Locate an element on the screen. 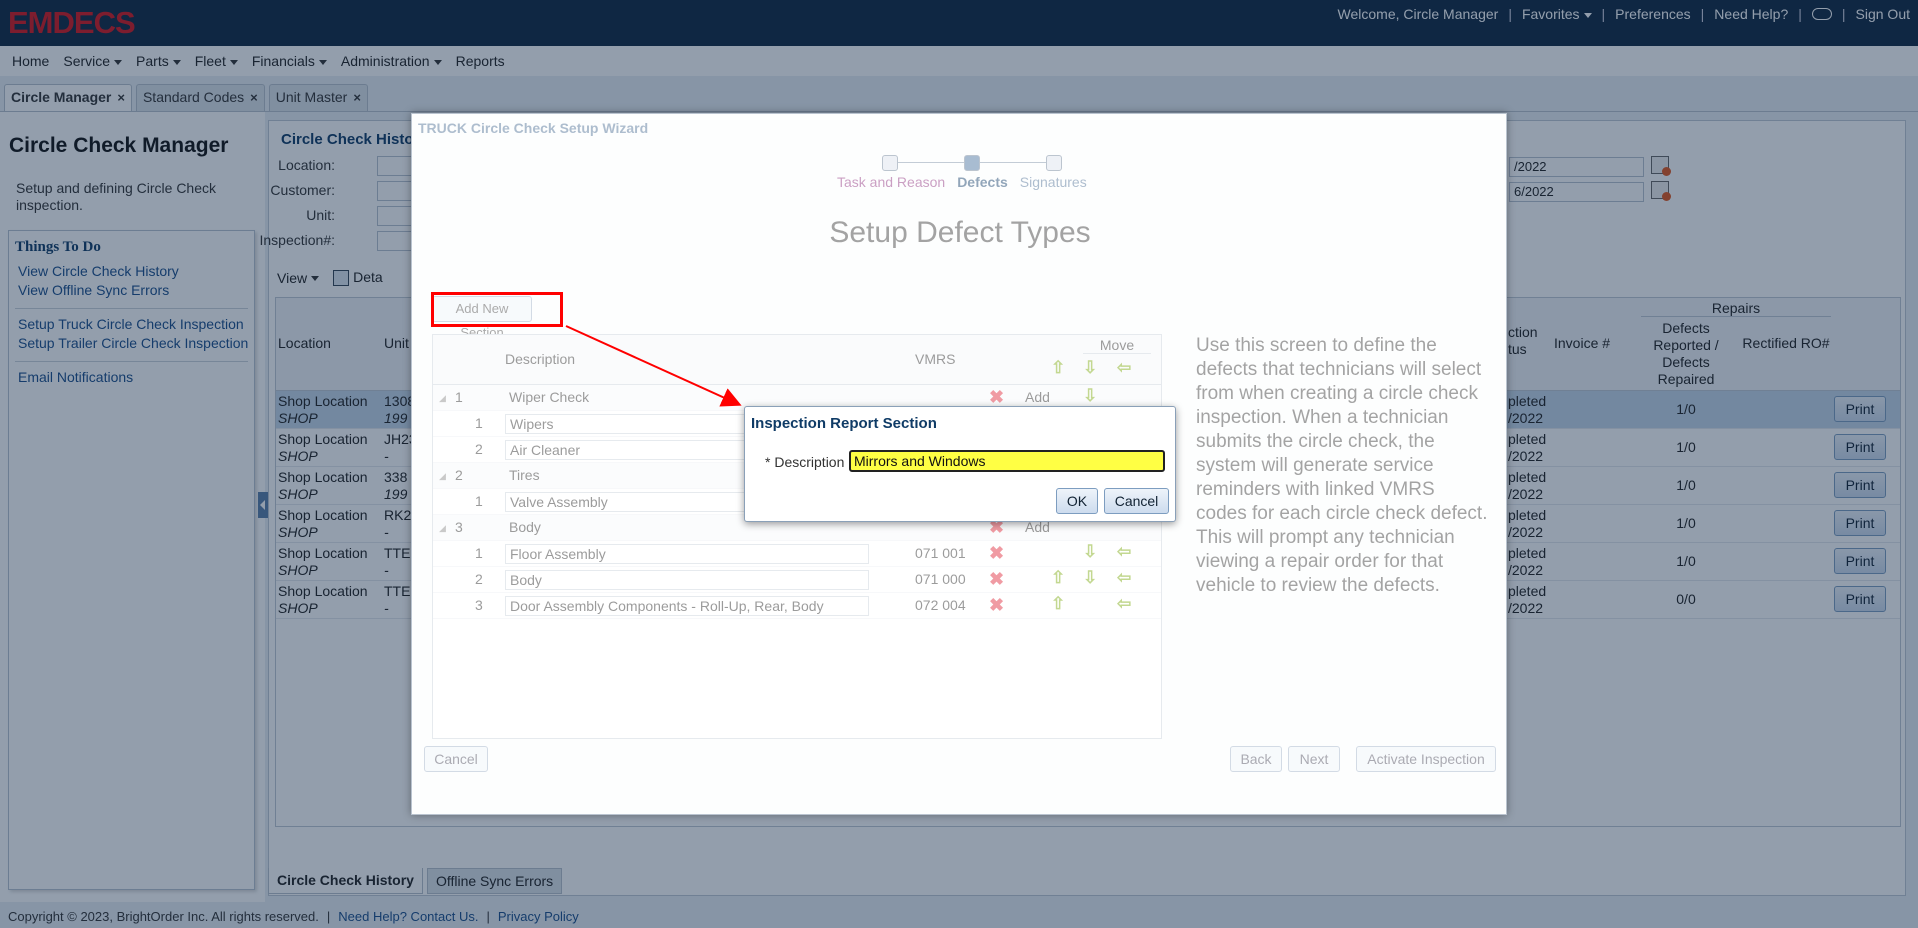 The image size is (1918, 928). vmrs-code: 072 004 is located at coordinates (940, 605).